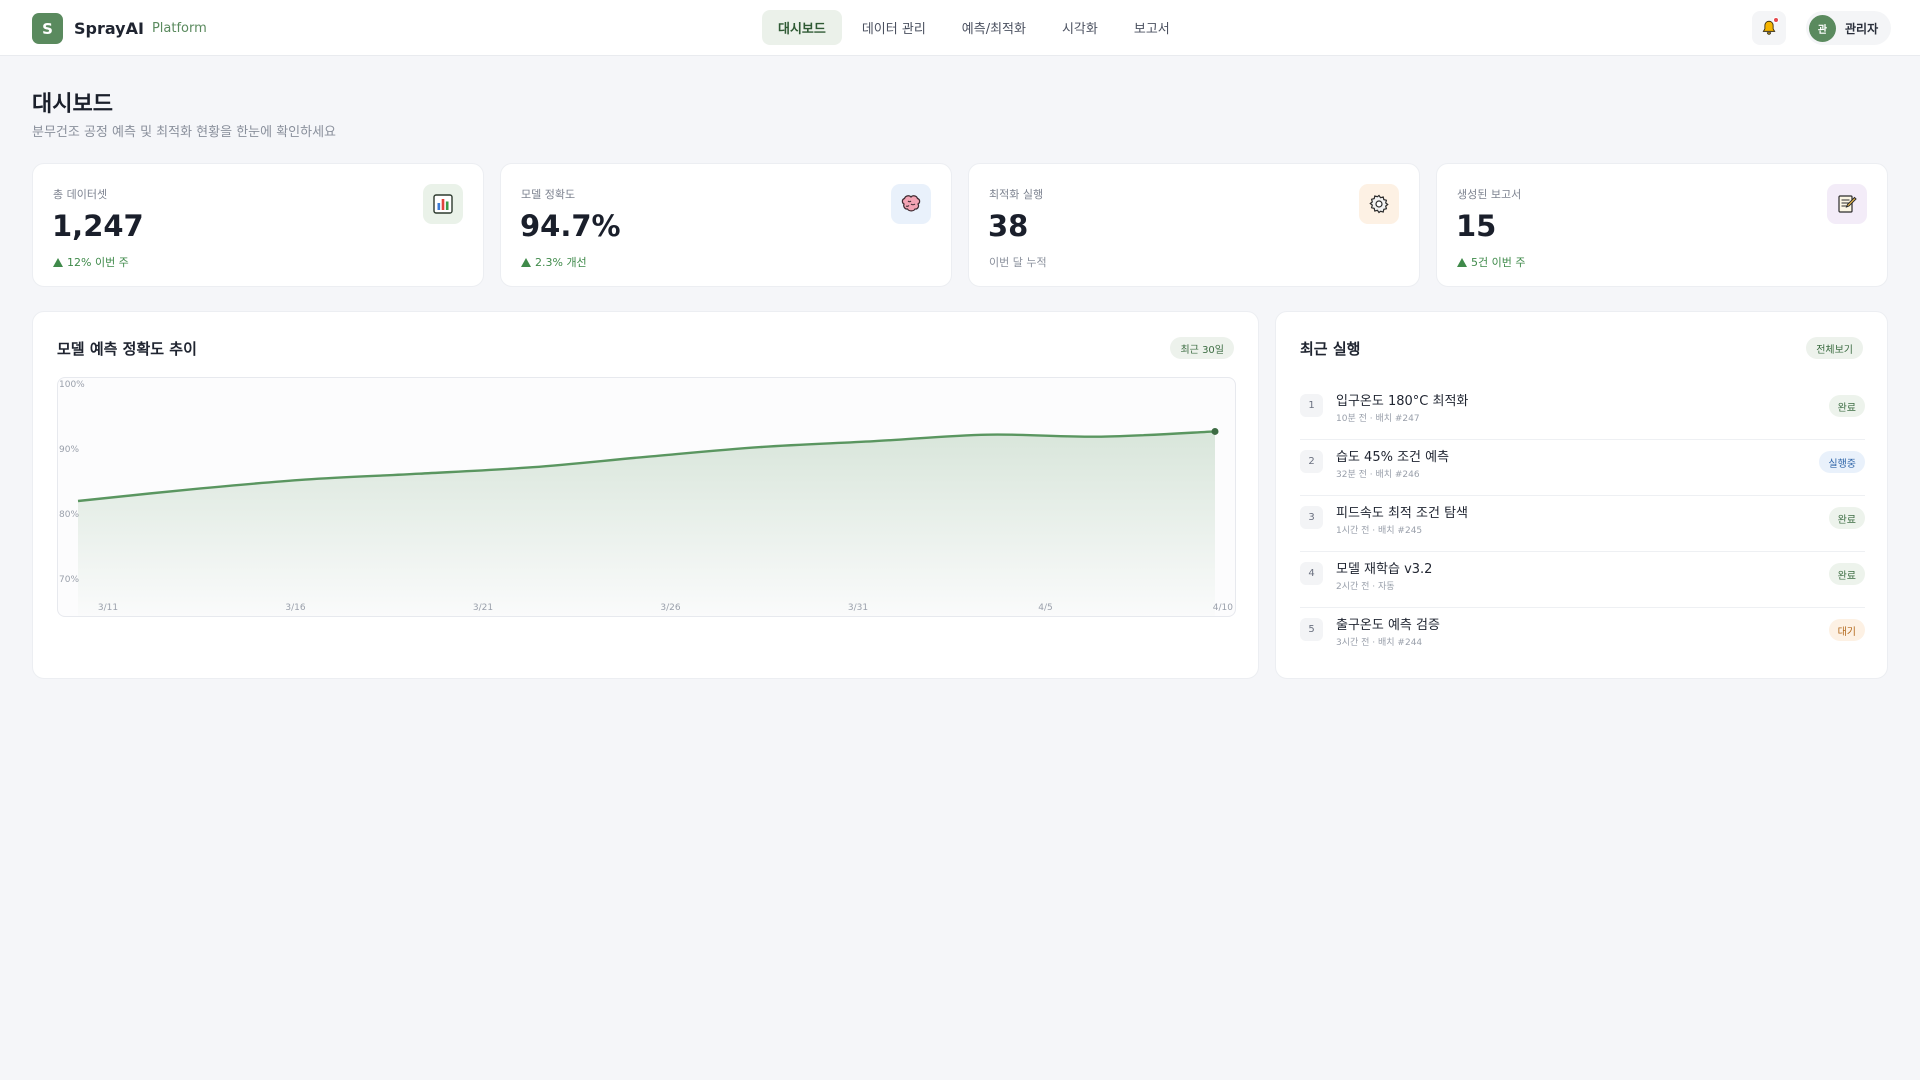  What do you see at coordinates (1223, 608) in the screenshot?
I see `x-tick-label: 4/10` at bounding box center [1223, 608].